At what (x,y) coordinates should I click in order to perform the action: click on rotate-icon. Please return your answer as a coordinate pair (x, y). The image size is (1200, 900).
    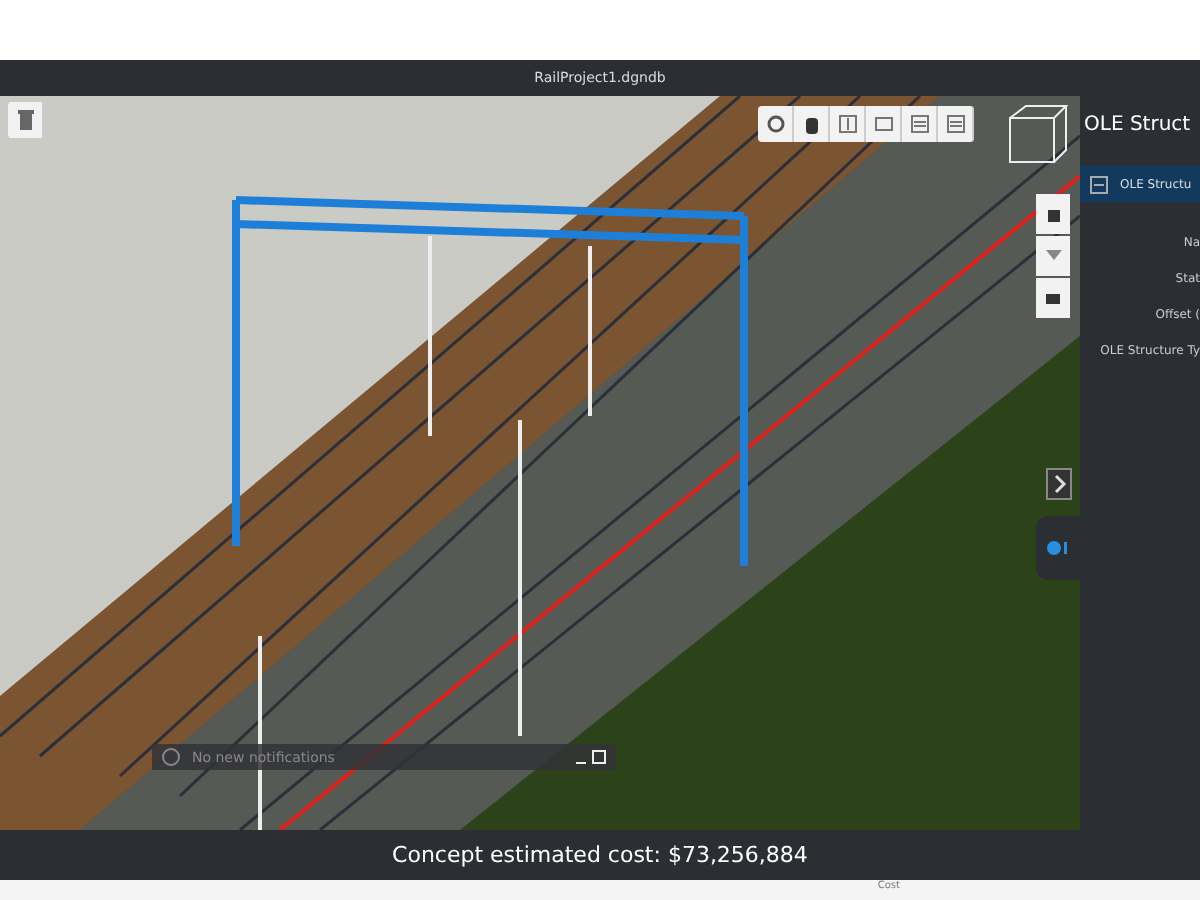
    Looking at the image, I should click on (776, 124).